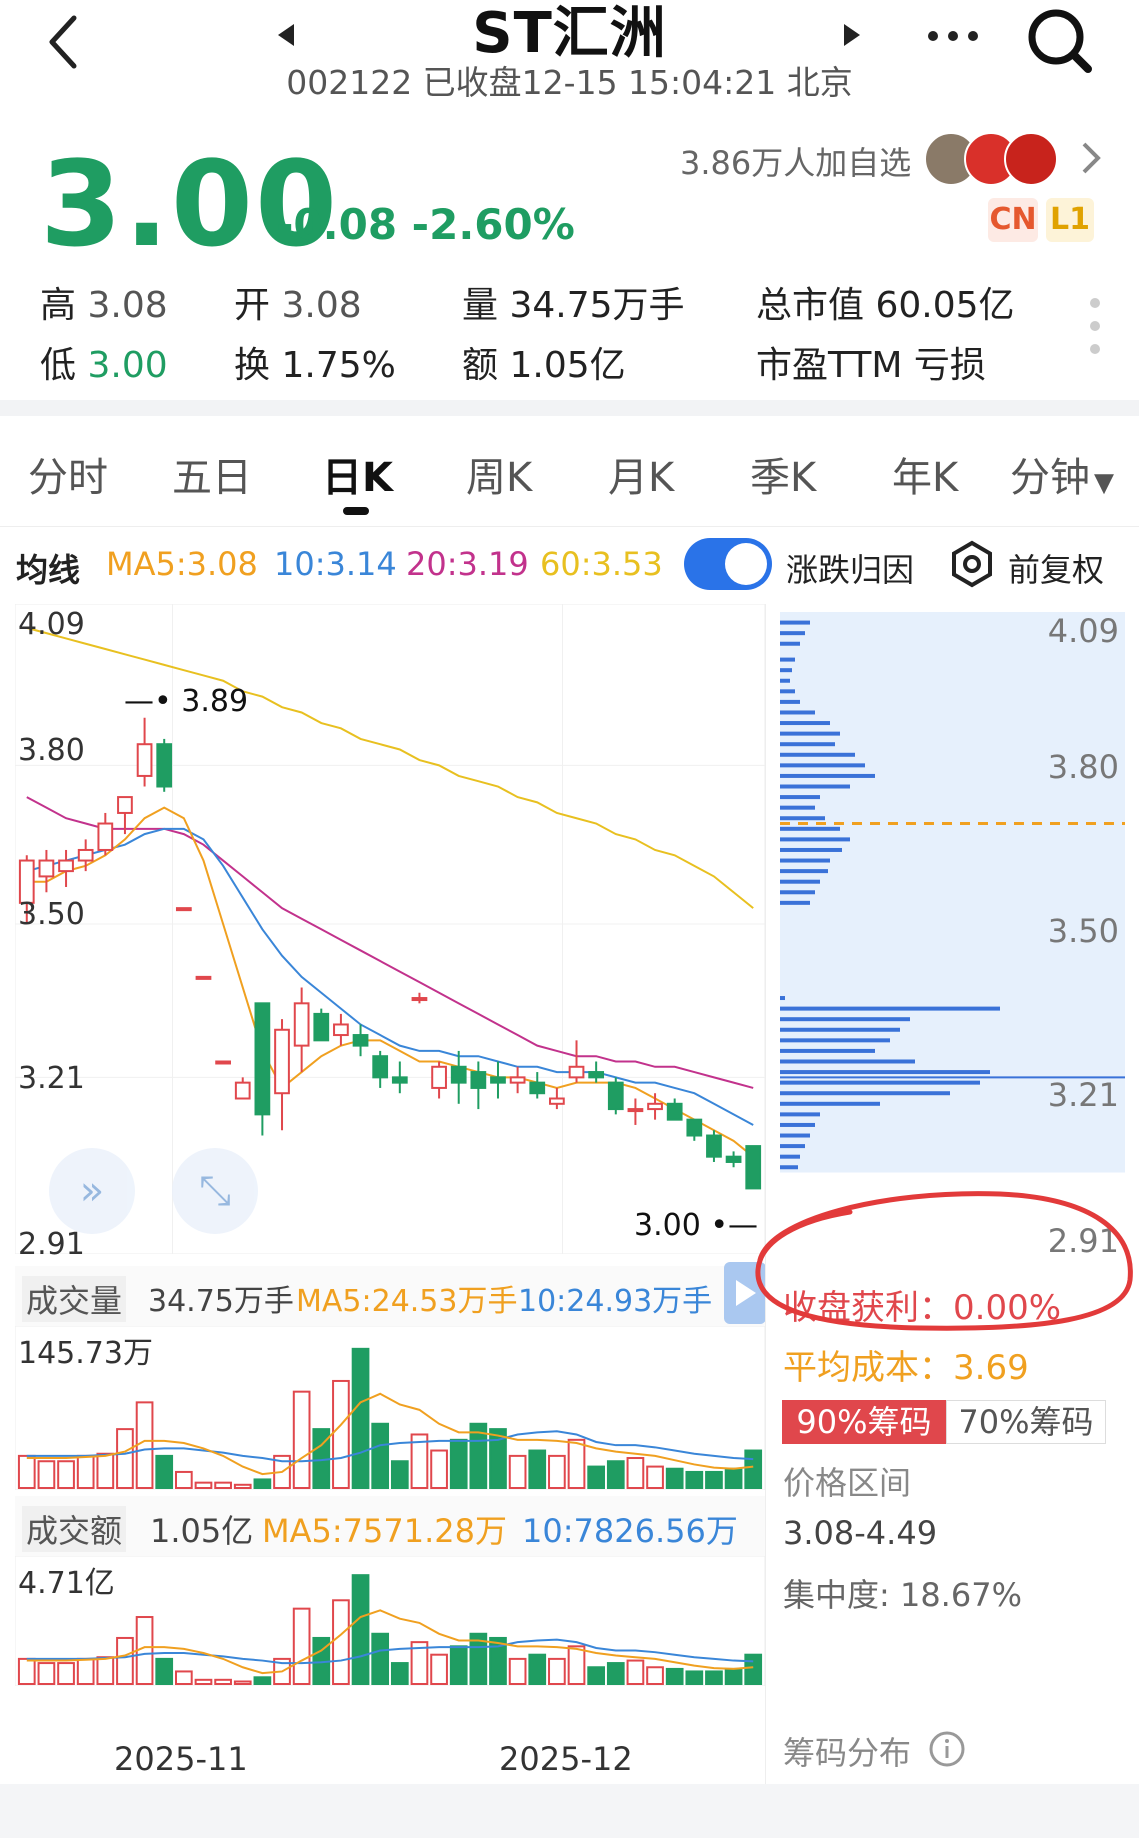 The image size is (1139, 1838). What do you see at coordinates (573, 305) in the screenshot?
I see `stat-volume: 量 34.75万手` at bounding box center [573, 305].